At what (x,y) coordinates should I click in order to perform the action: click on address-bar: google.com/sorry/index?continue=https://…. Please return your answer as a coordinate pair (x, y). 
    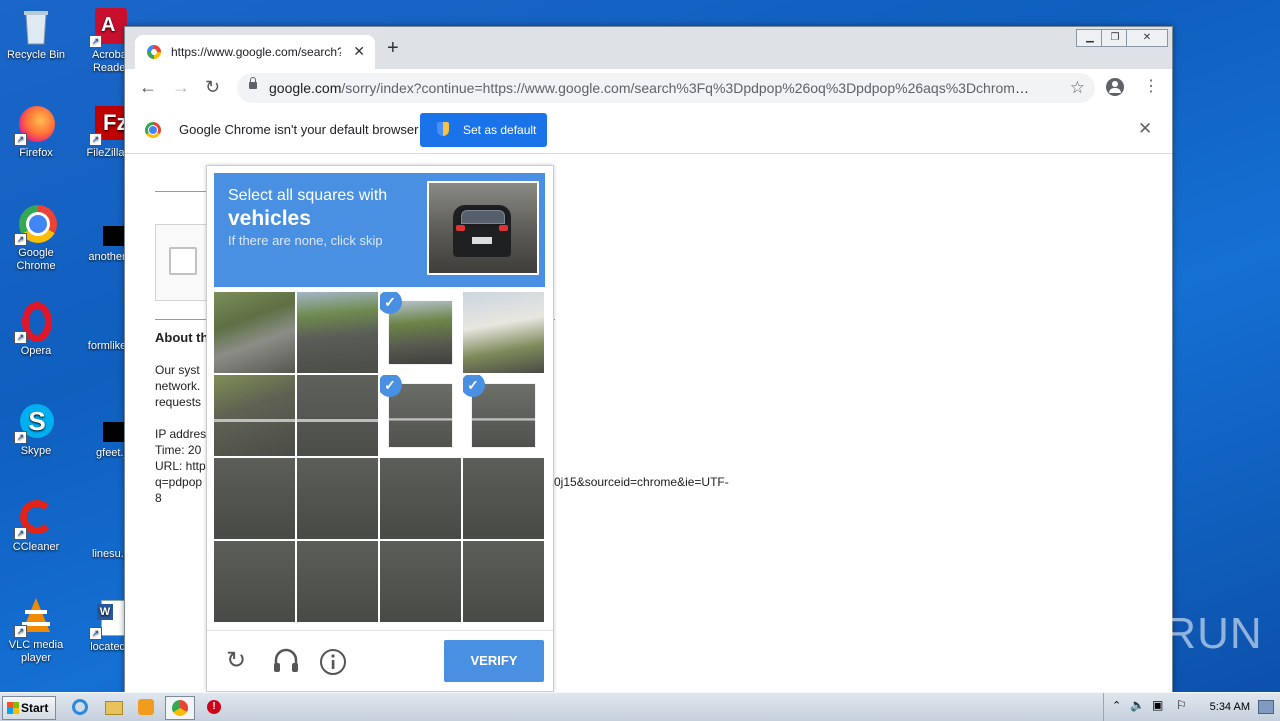
    Looking at the image, I should click on (666, 88).